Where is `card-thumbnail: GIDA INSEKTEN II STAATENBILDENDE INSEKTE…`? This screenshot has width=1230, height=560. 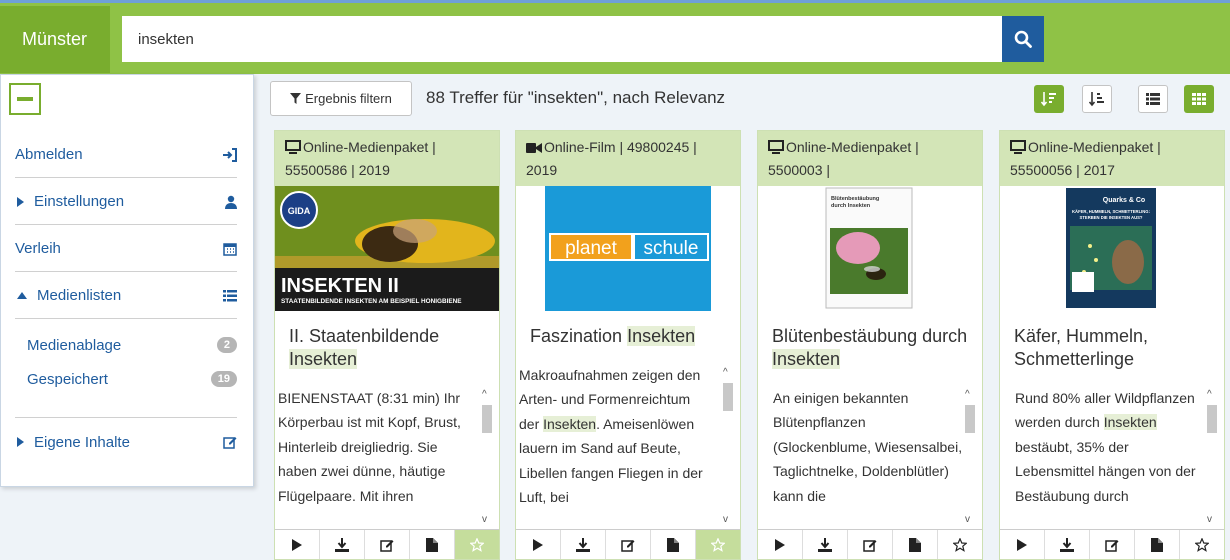 card-thumbnail: GIDA INSEKTEN II STAATENBILDENDE INSEKTE… is located at coordinates (387, 248).